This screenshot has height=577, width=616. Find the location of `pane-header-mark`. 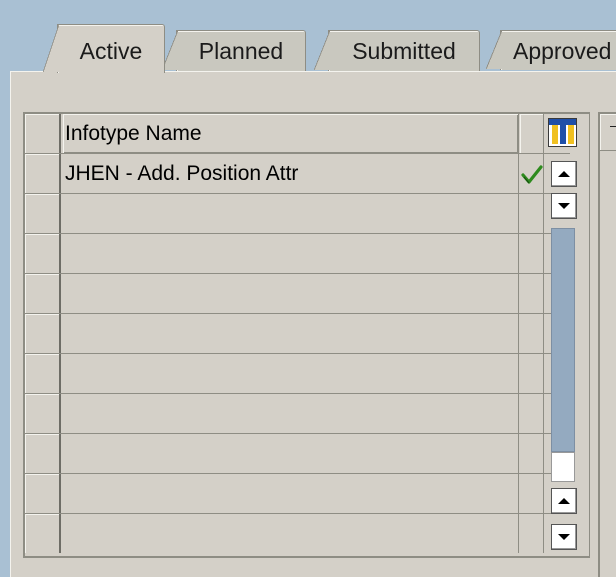

pane-header-mark is located at coordinates (613, 126).